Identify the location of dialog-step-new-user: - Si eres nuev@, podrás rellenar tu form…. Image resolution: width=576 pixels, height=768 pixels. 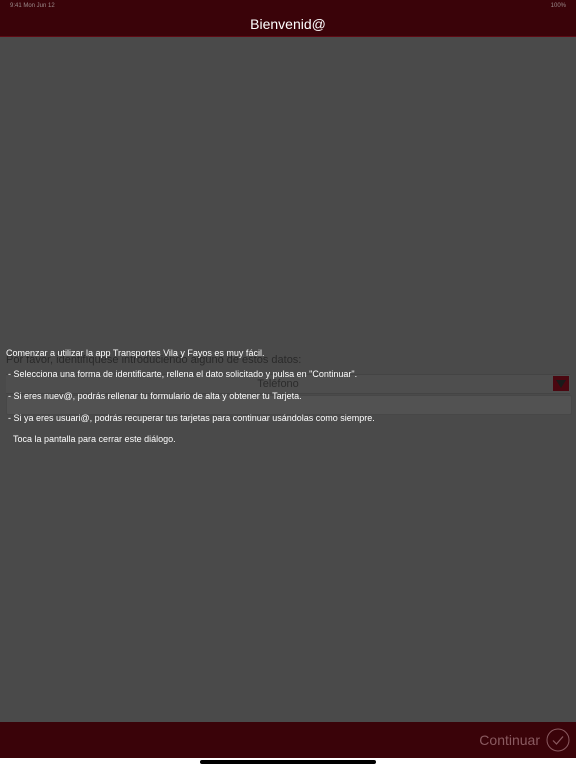
(155, 396).